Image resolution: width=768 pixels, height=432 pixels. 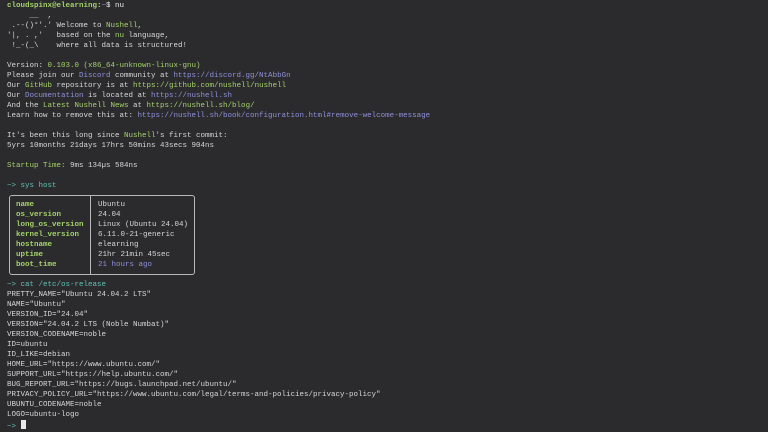 I want to click on terminal-line: .--()°'.' Welcome to Nushell,, so click(x=384, y=26).